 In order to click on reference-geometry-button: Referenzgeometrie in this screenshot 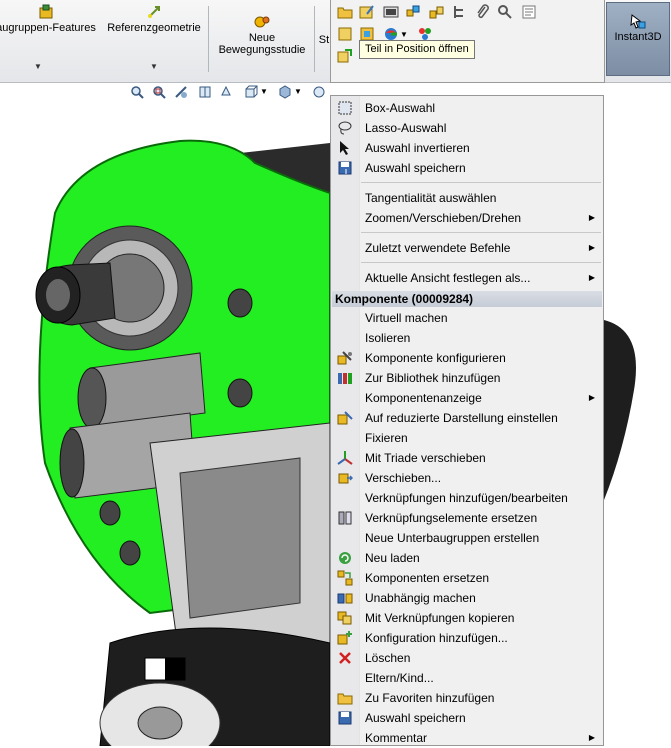, I will do `click(154, 19)`.